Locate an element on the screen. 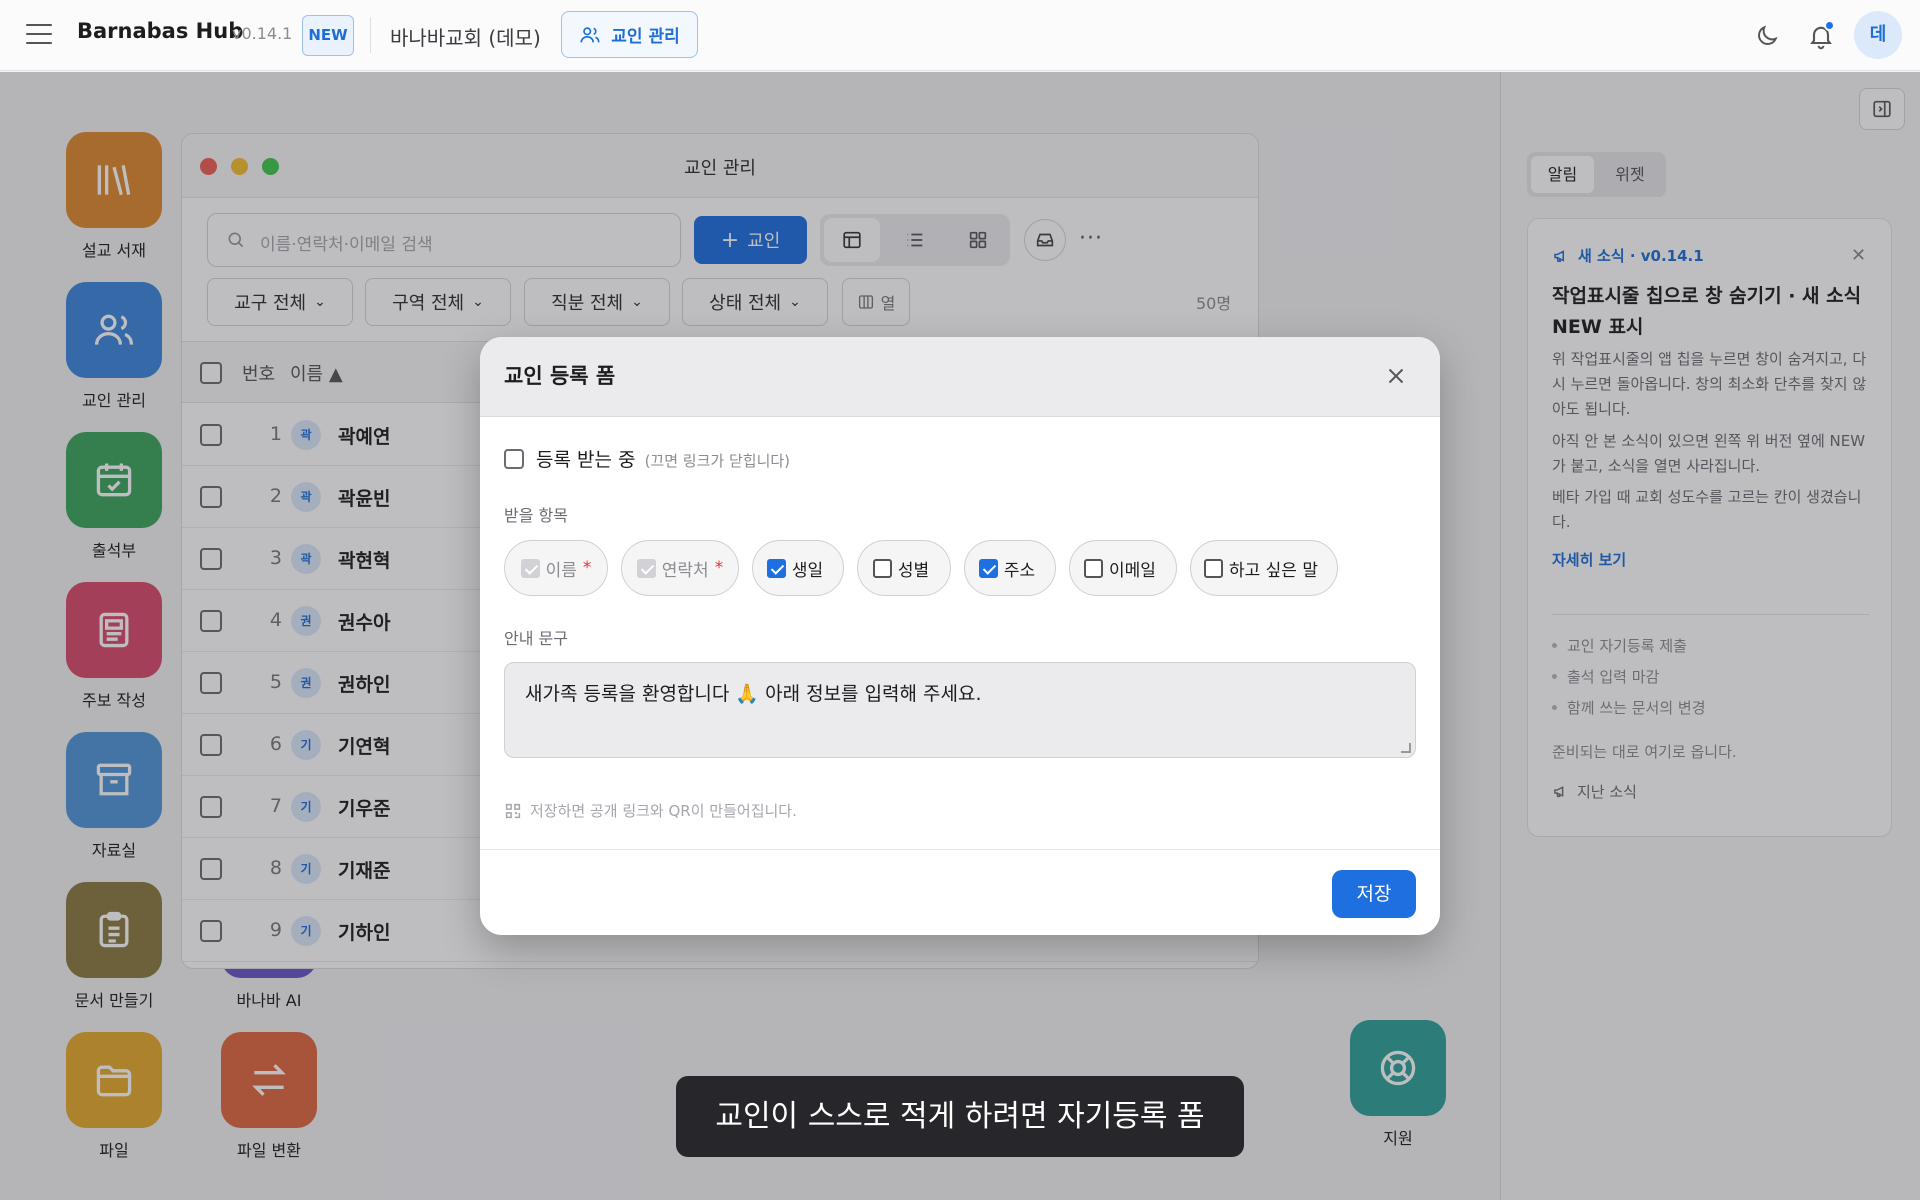  field-chip: 연락처 * is located at coordinates (680, 568).